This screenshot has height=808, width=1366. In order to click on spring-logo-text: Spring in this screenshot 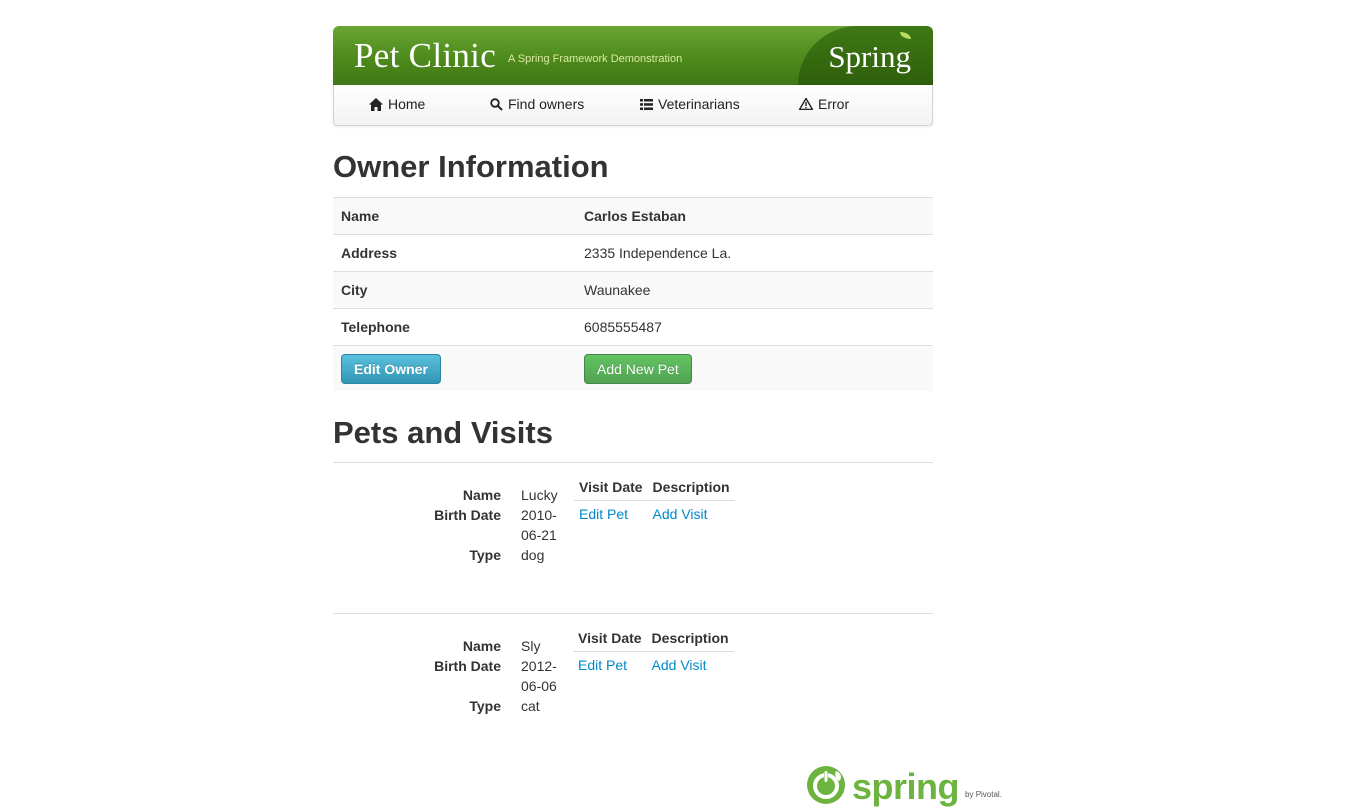, I will do `click(869, 56)`.